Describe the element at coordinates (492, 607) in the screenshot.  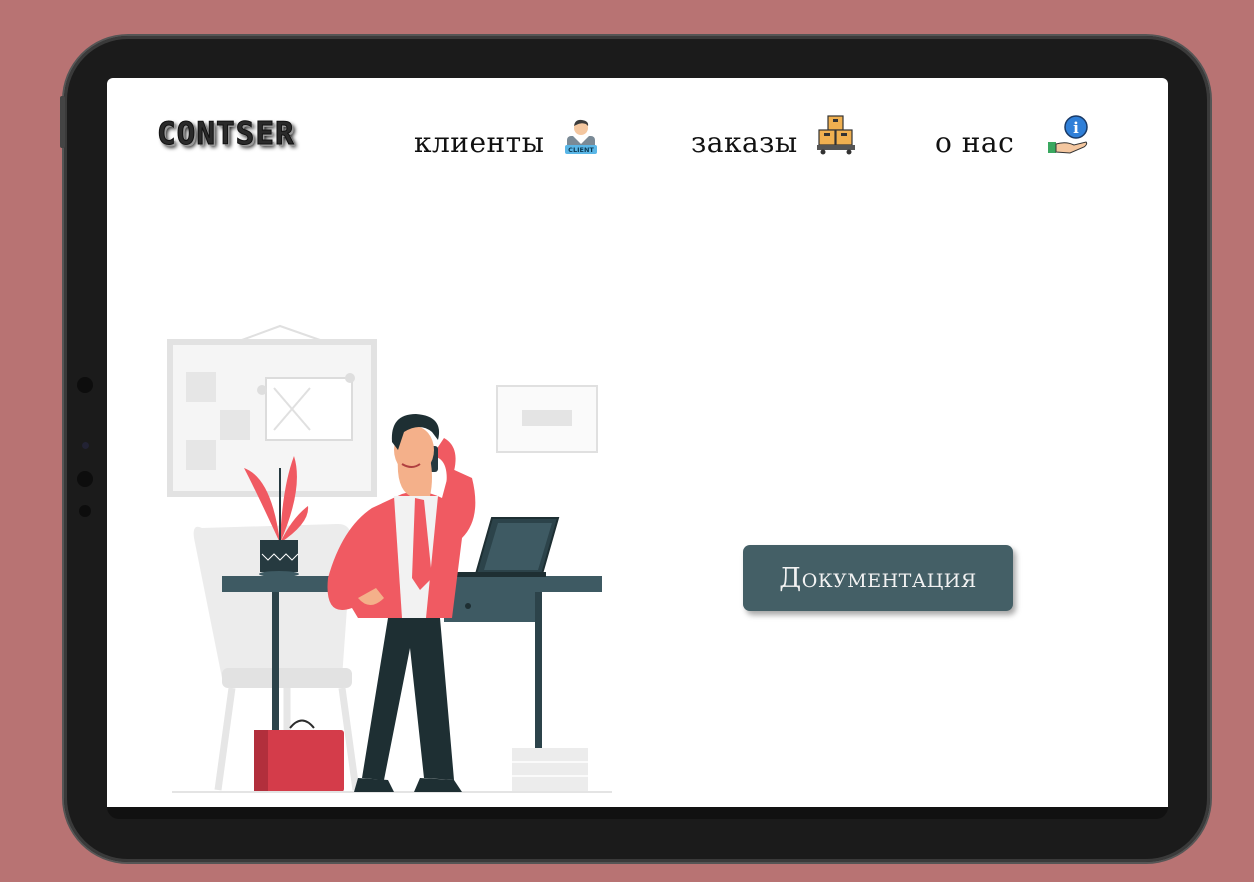
I see `desk-drawer` at that location.